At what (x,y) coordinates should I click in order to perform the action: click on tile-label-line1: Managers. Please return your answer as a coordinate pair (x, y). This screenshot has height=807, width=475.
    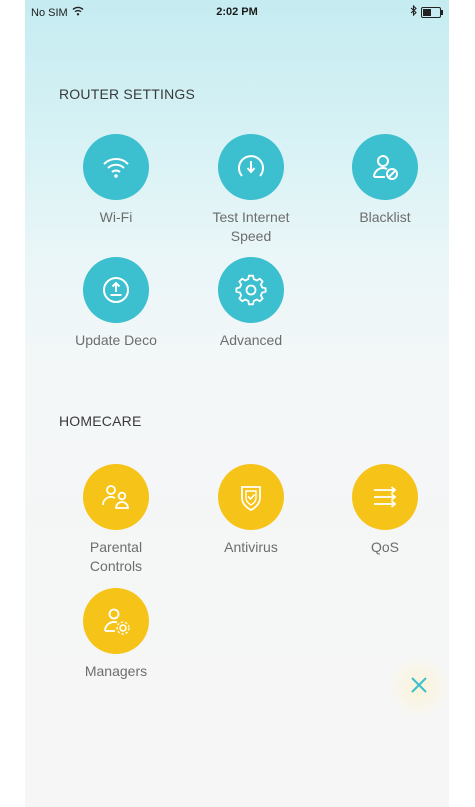
    Looking at the image, I should click on (116, 671).